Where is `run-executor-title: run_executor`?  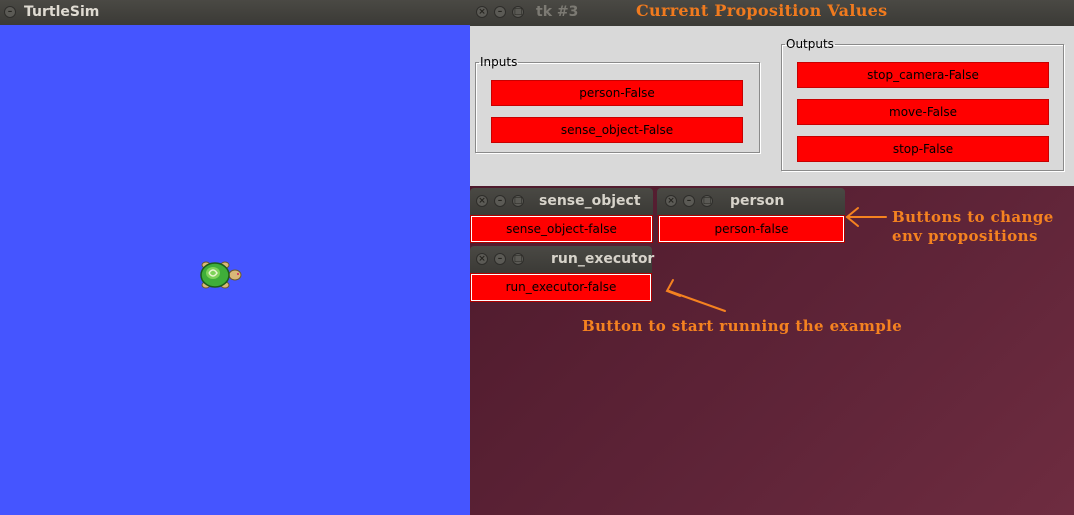 run-executor-title: run_executor is located at coordinates (603, 259).